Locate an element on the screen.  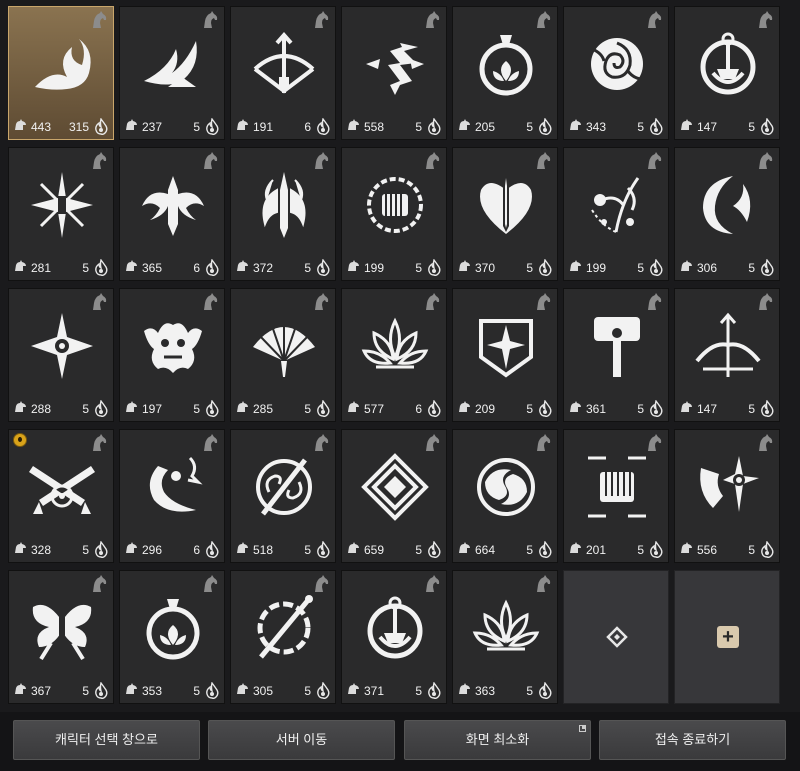
character-select-button: 캐릭터 선택 창으로 is located at coordinates (106, 740).